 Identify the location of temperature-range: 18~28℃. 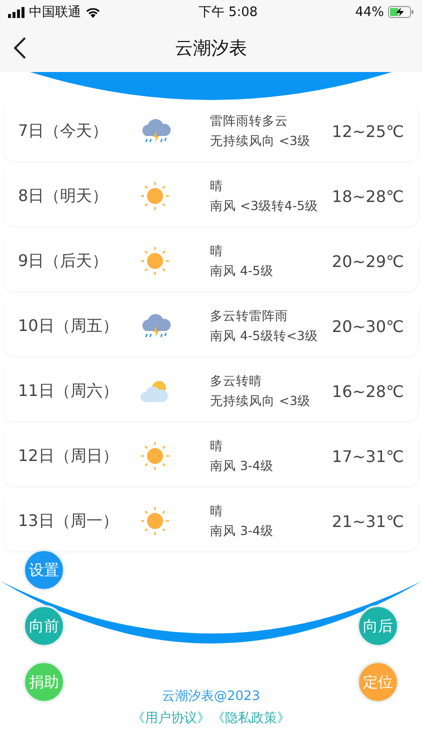
(367, 196).